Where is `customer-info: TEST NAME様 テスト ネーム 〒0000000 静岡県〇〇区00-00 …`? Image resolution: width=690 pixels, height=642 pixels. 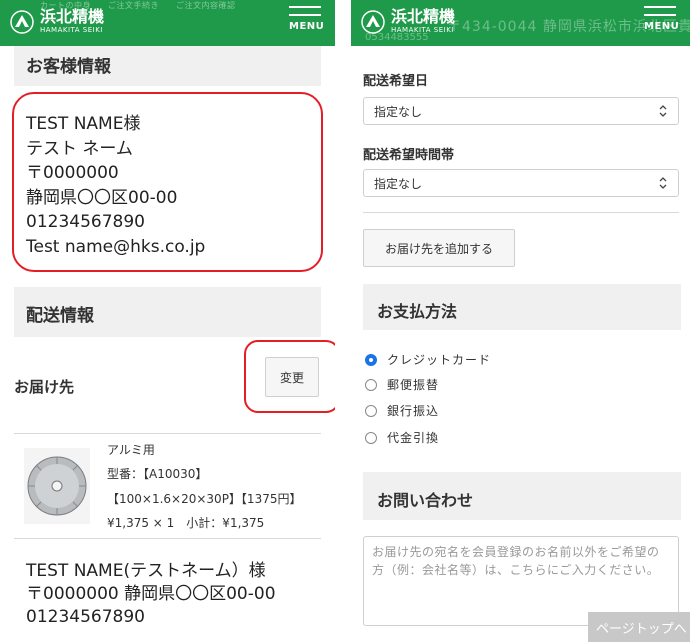 customer-info: TEST NAME様 テスト ネーム 〒0000000 静岡県〇〇区00-00 … is located at coordinates (115, 185).